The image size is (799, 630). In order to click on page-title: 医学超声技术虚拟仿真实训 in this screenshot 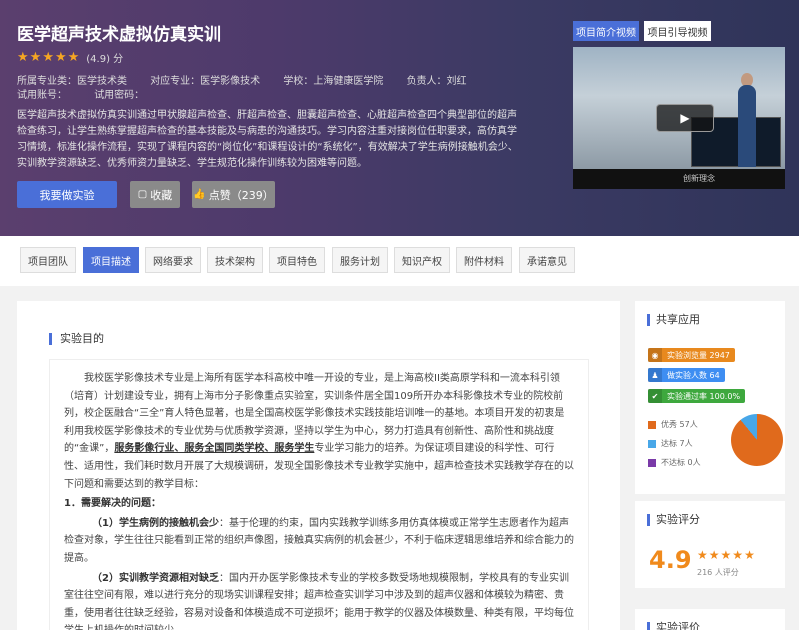, I will do `click(119, 35)`.